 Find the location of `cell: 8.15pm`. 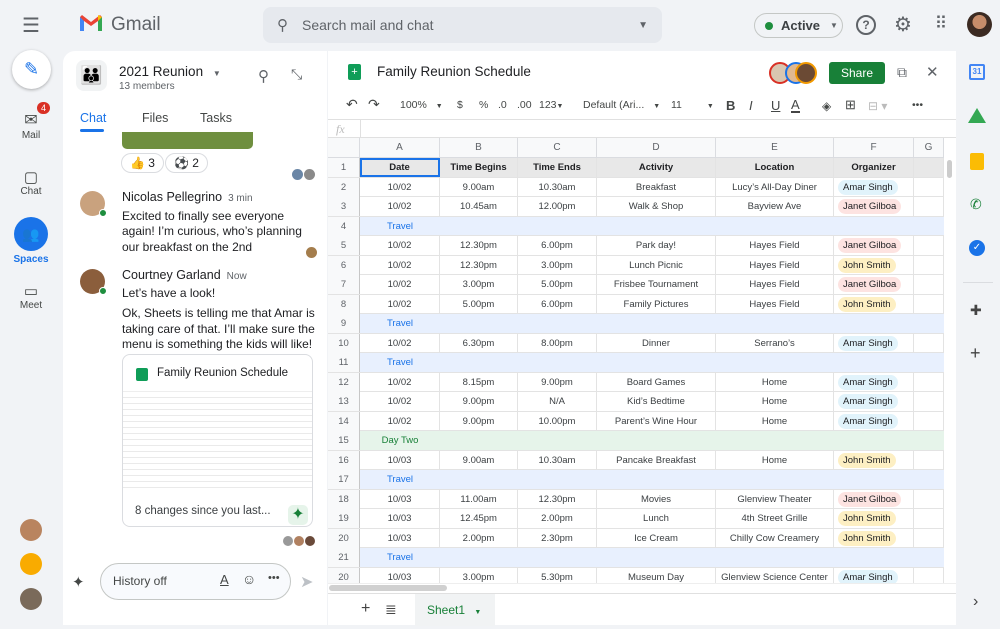

cell: 8.15pm is located at coordinates (479, 382).